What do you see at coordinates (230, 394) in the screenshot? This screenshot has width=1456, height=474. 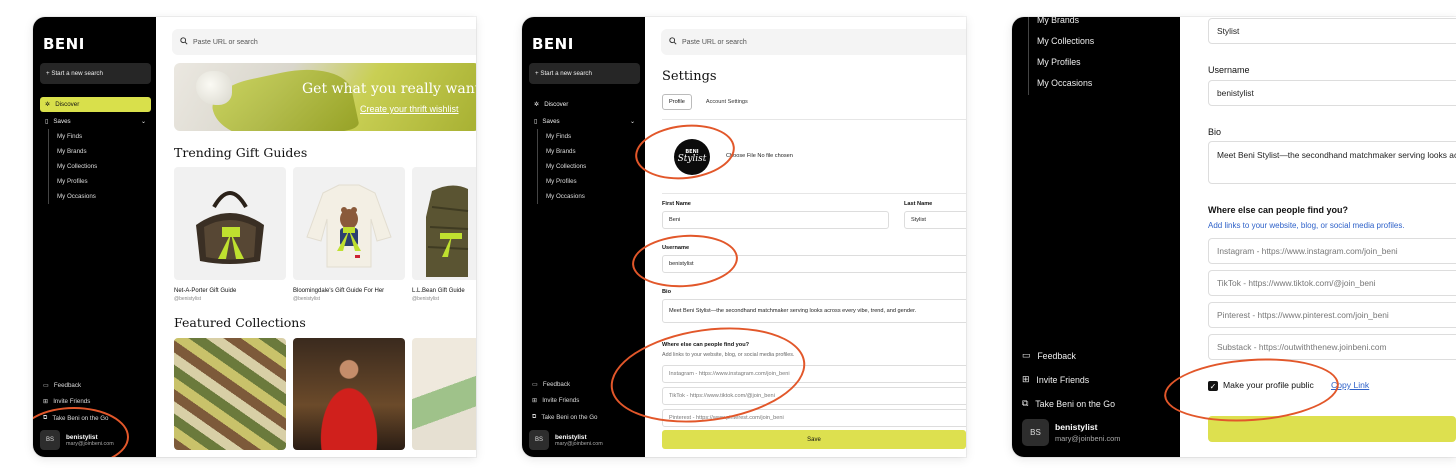 I see `collection-card-sweater` at bounding box center [230, 394].